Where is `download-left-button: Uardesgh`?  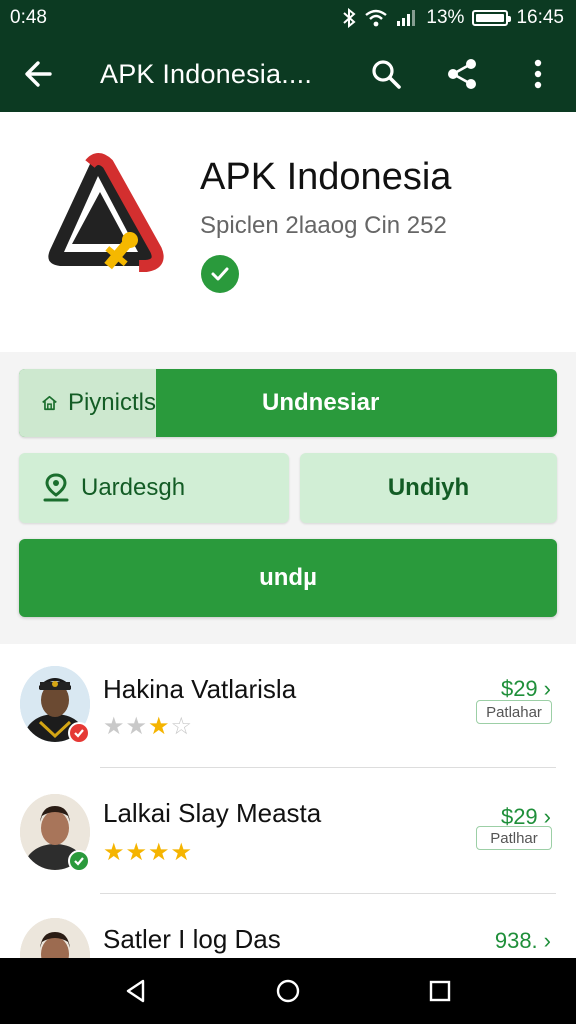 download-left-button: Uardesgh is located at coordinates (154, 488).